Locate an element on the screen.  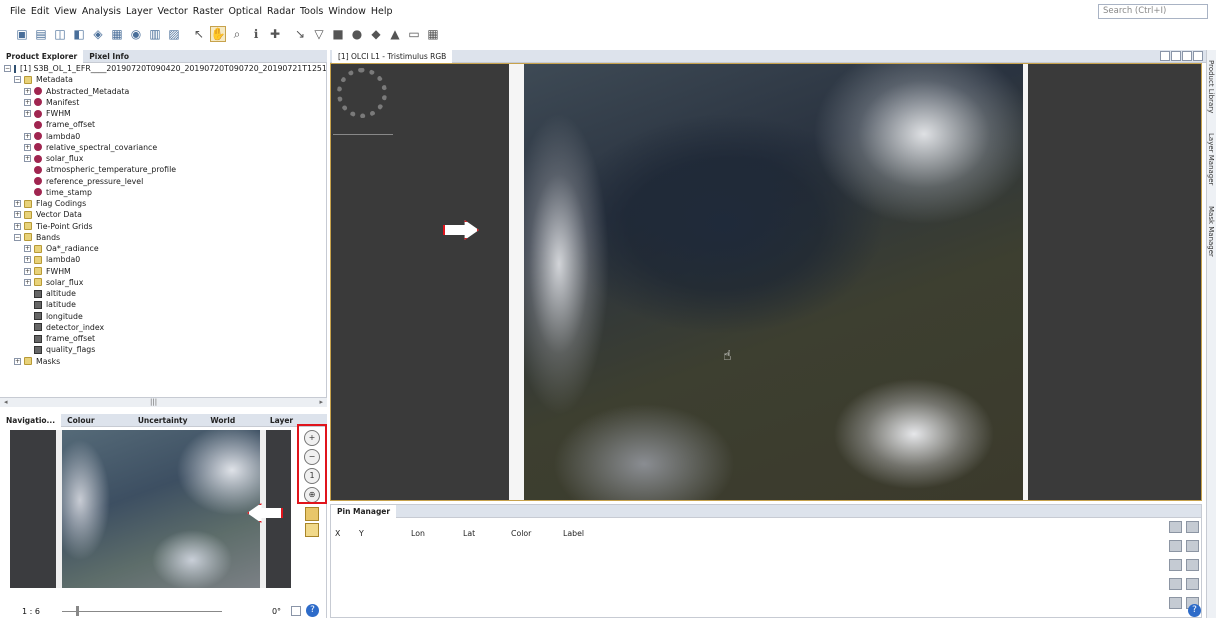
pin-column-header: Lat is located at coordinates (469, 533).